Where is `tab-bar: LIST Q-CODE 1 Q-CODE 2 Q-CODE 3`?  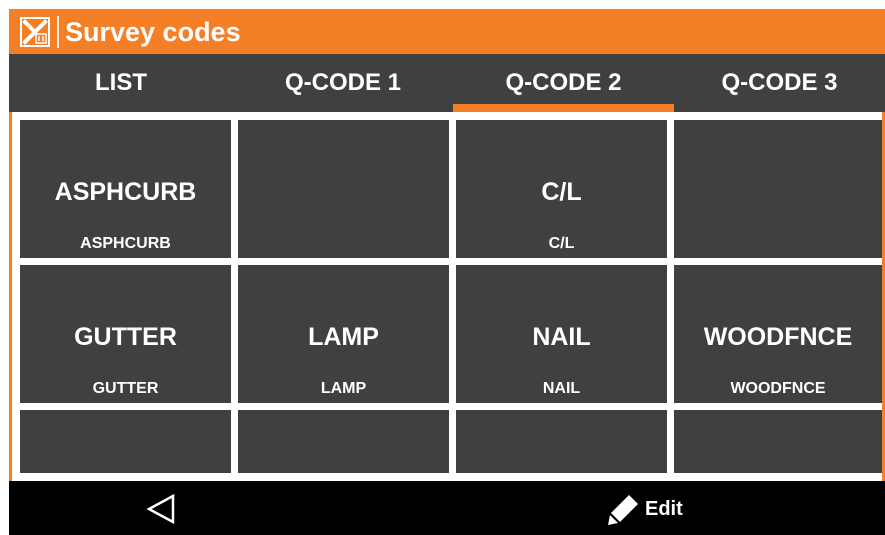
tab-bar: LIST Q-CODE 1 Q-CODE 2 Q-CODE 3 is located at coordinates (447, 83).